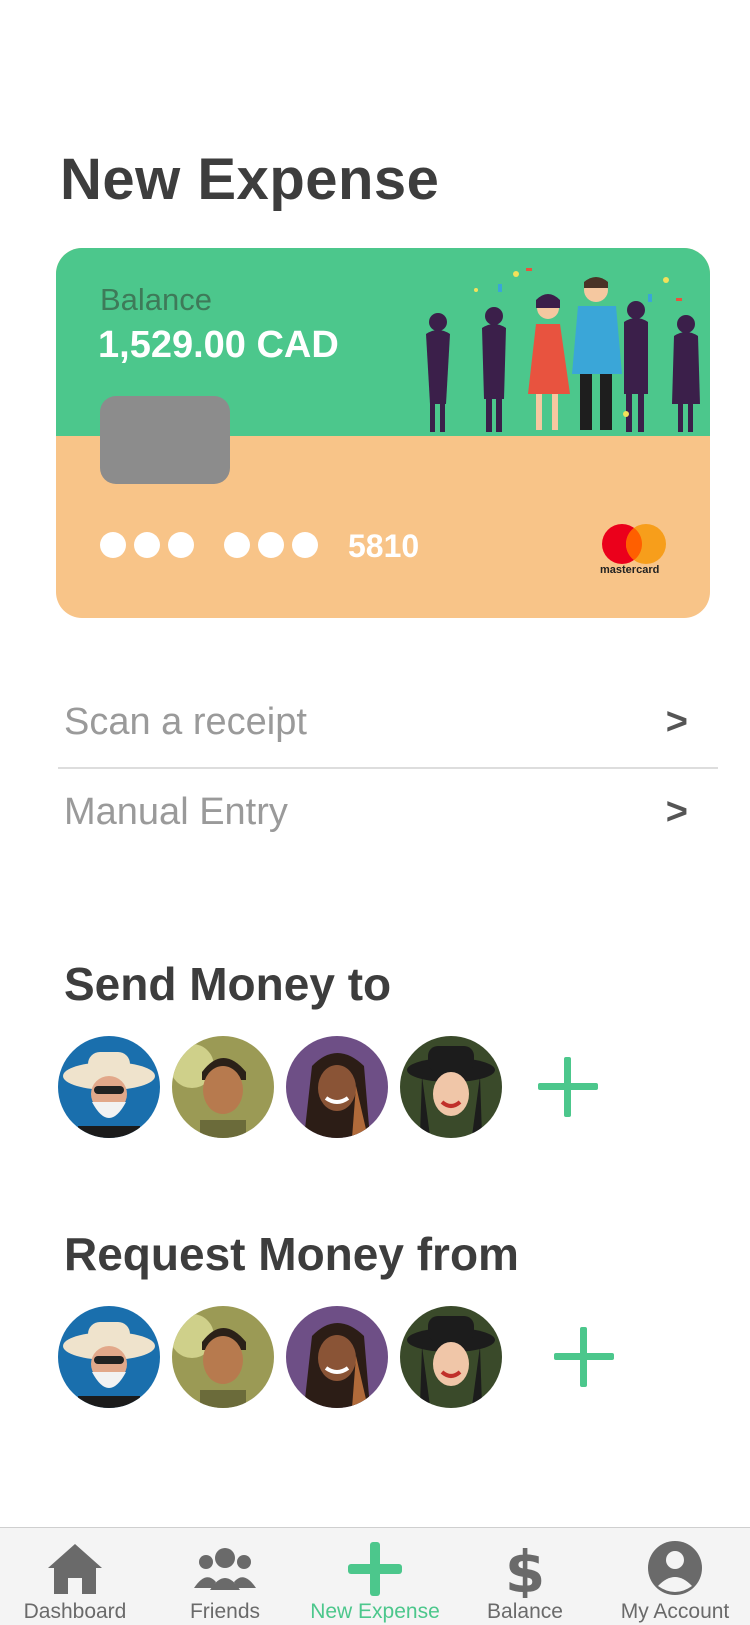 The height and width of the screenshot is (1625, 750). Describe the element at coordinates (291, 1254) in the screenshot. I see `request-money-title: Request Money from` at that location.